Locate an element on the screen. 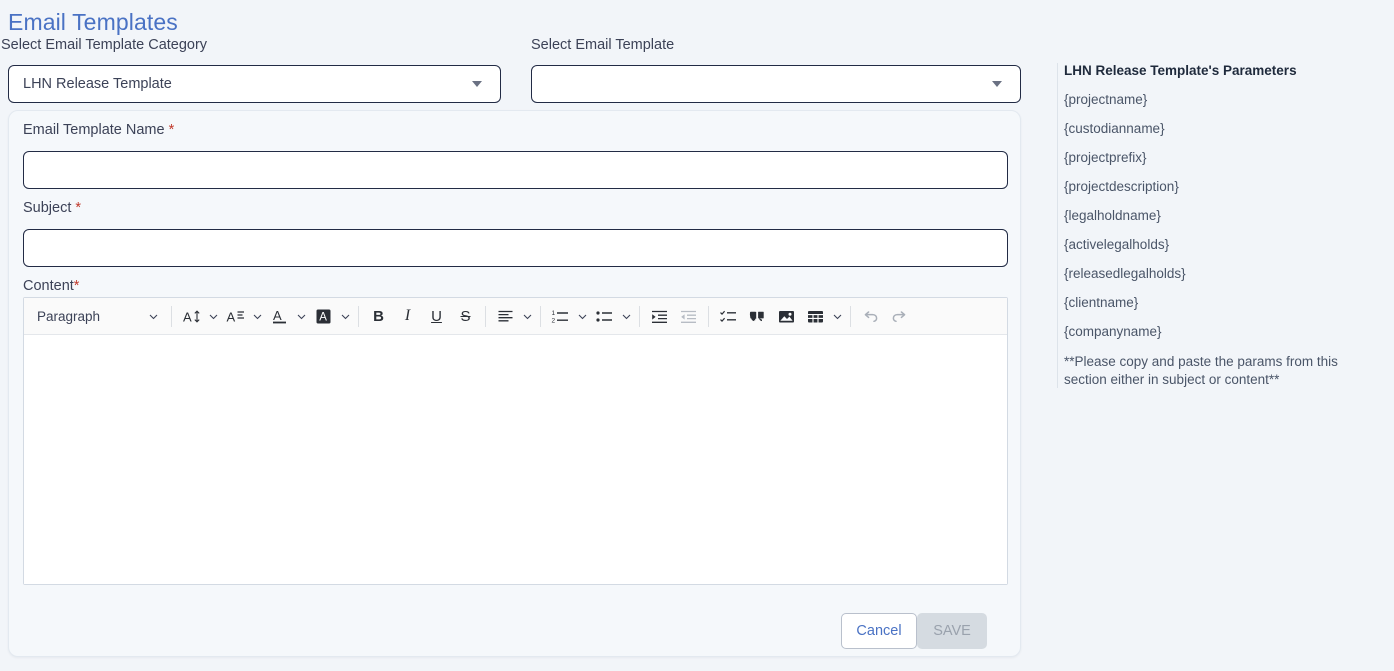  underline-icon: U is located at coordinates (436, 316).